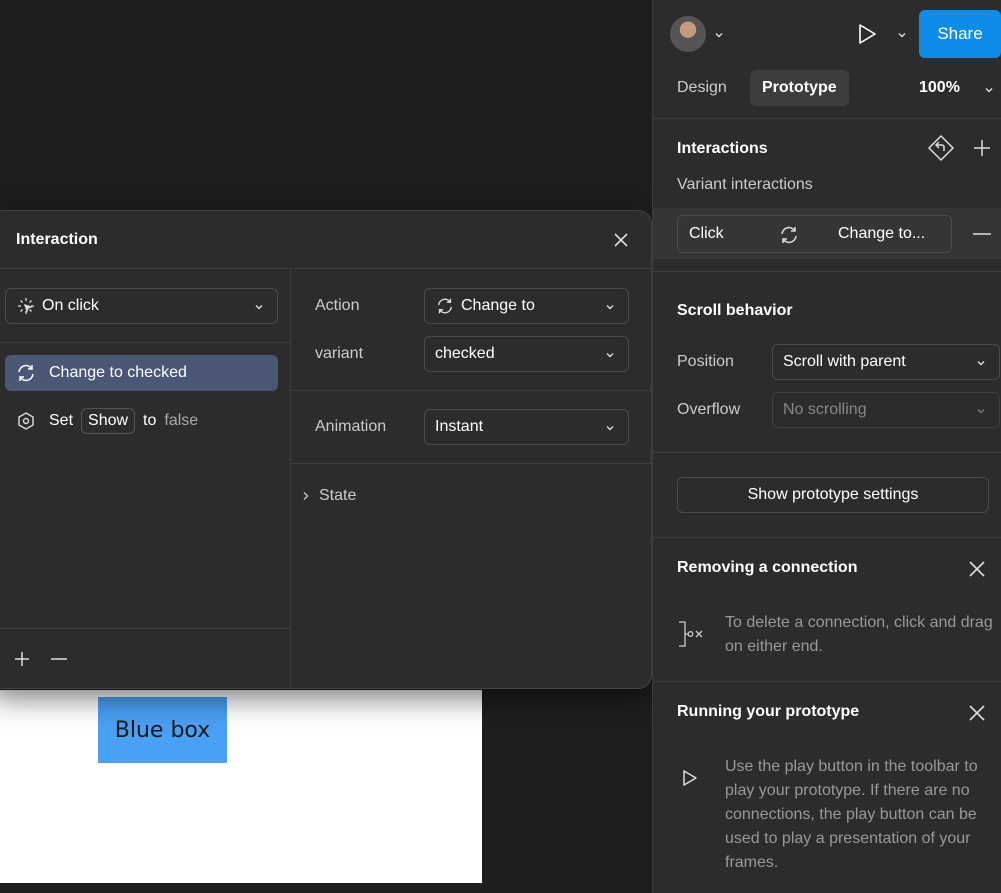 This screenshot has height=893, width=1001. I want to click on state-label: State, so click(338, 495).